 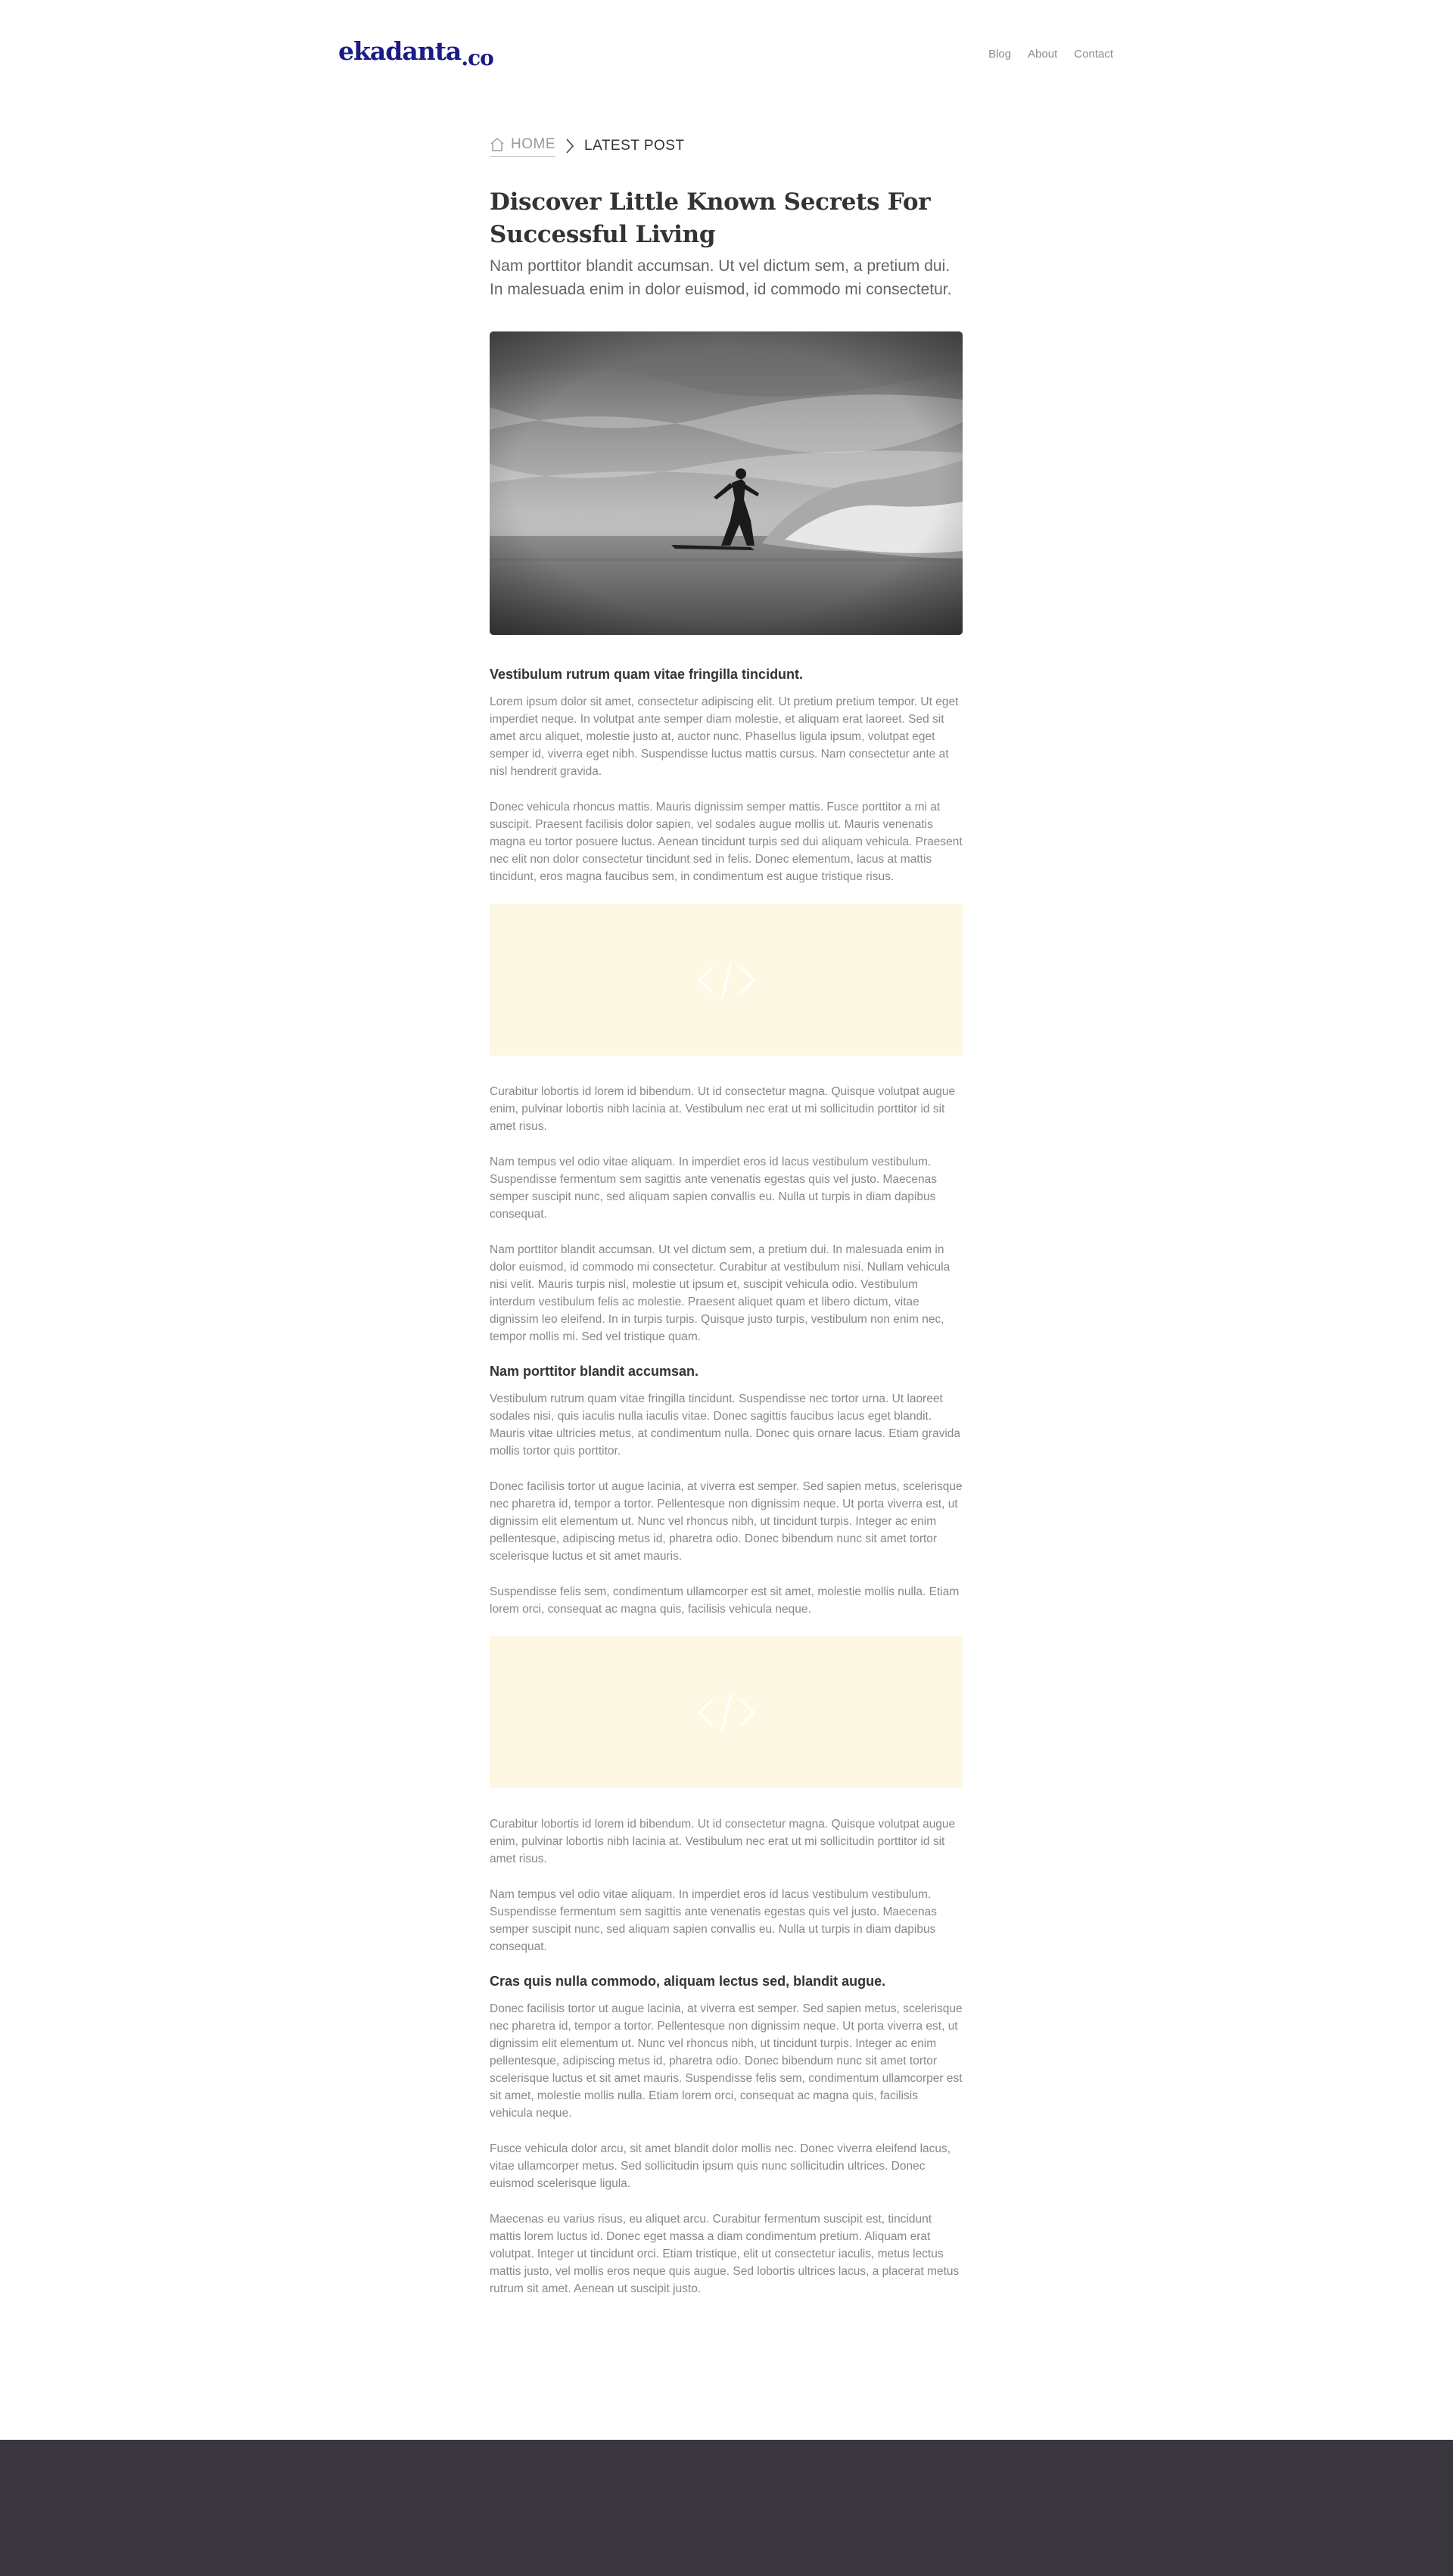 I want to click on site-header: ekadanta.co Blog About Contact, so click(x=726, y=57).